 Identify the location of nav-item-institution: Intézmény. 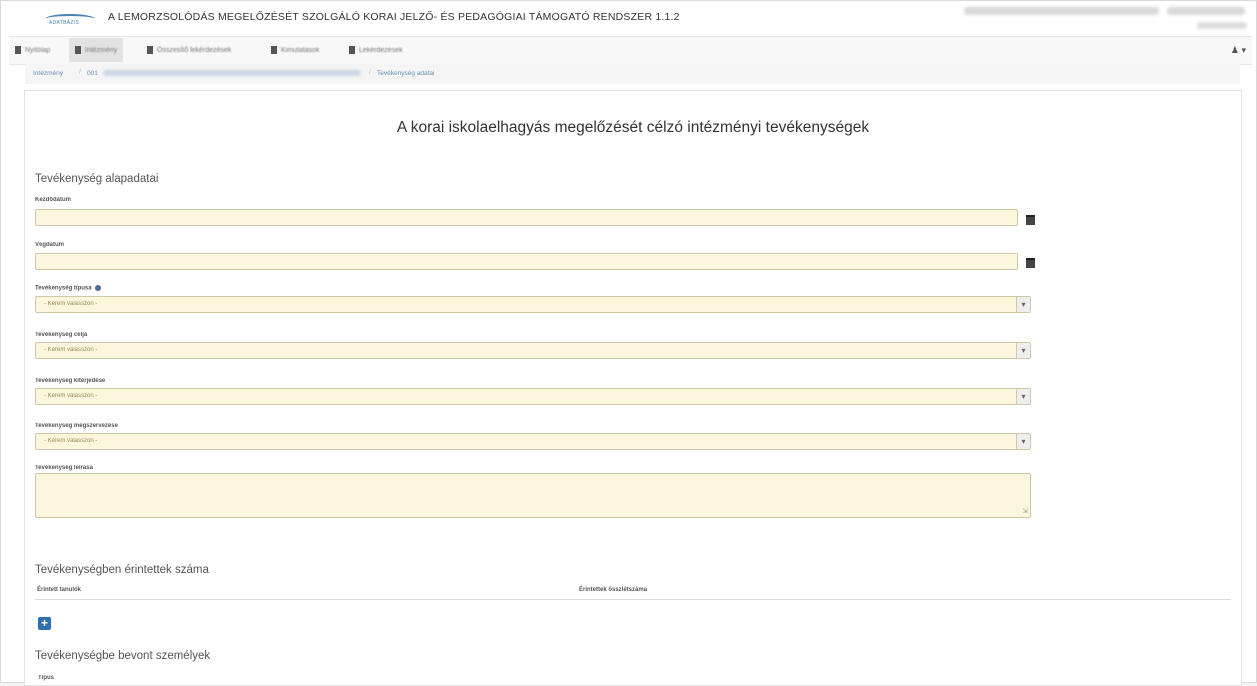
(96, 50).